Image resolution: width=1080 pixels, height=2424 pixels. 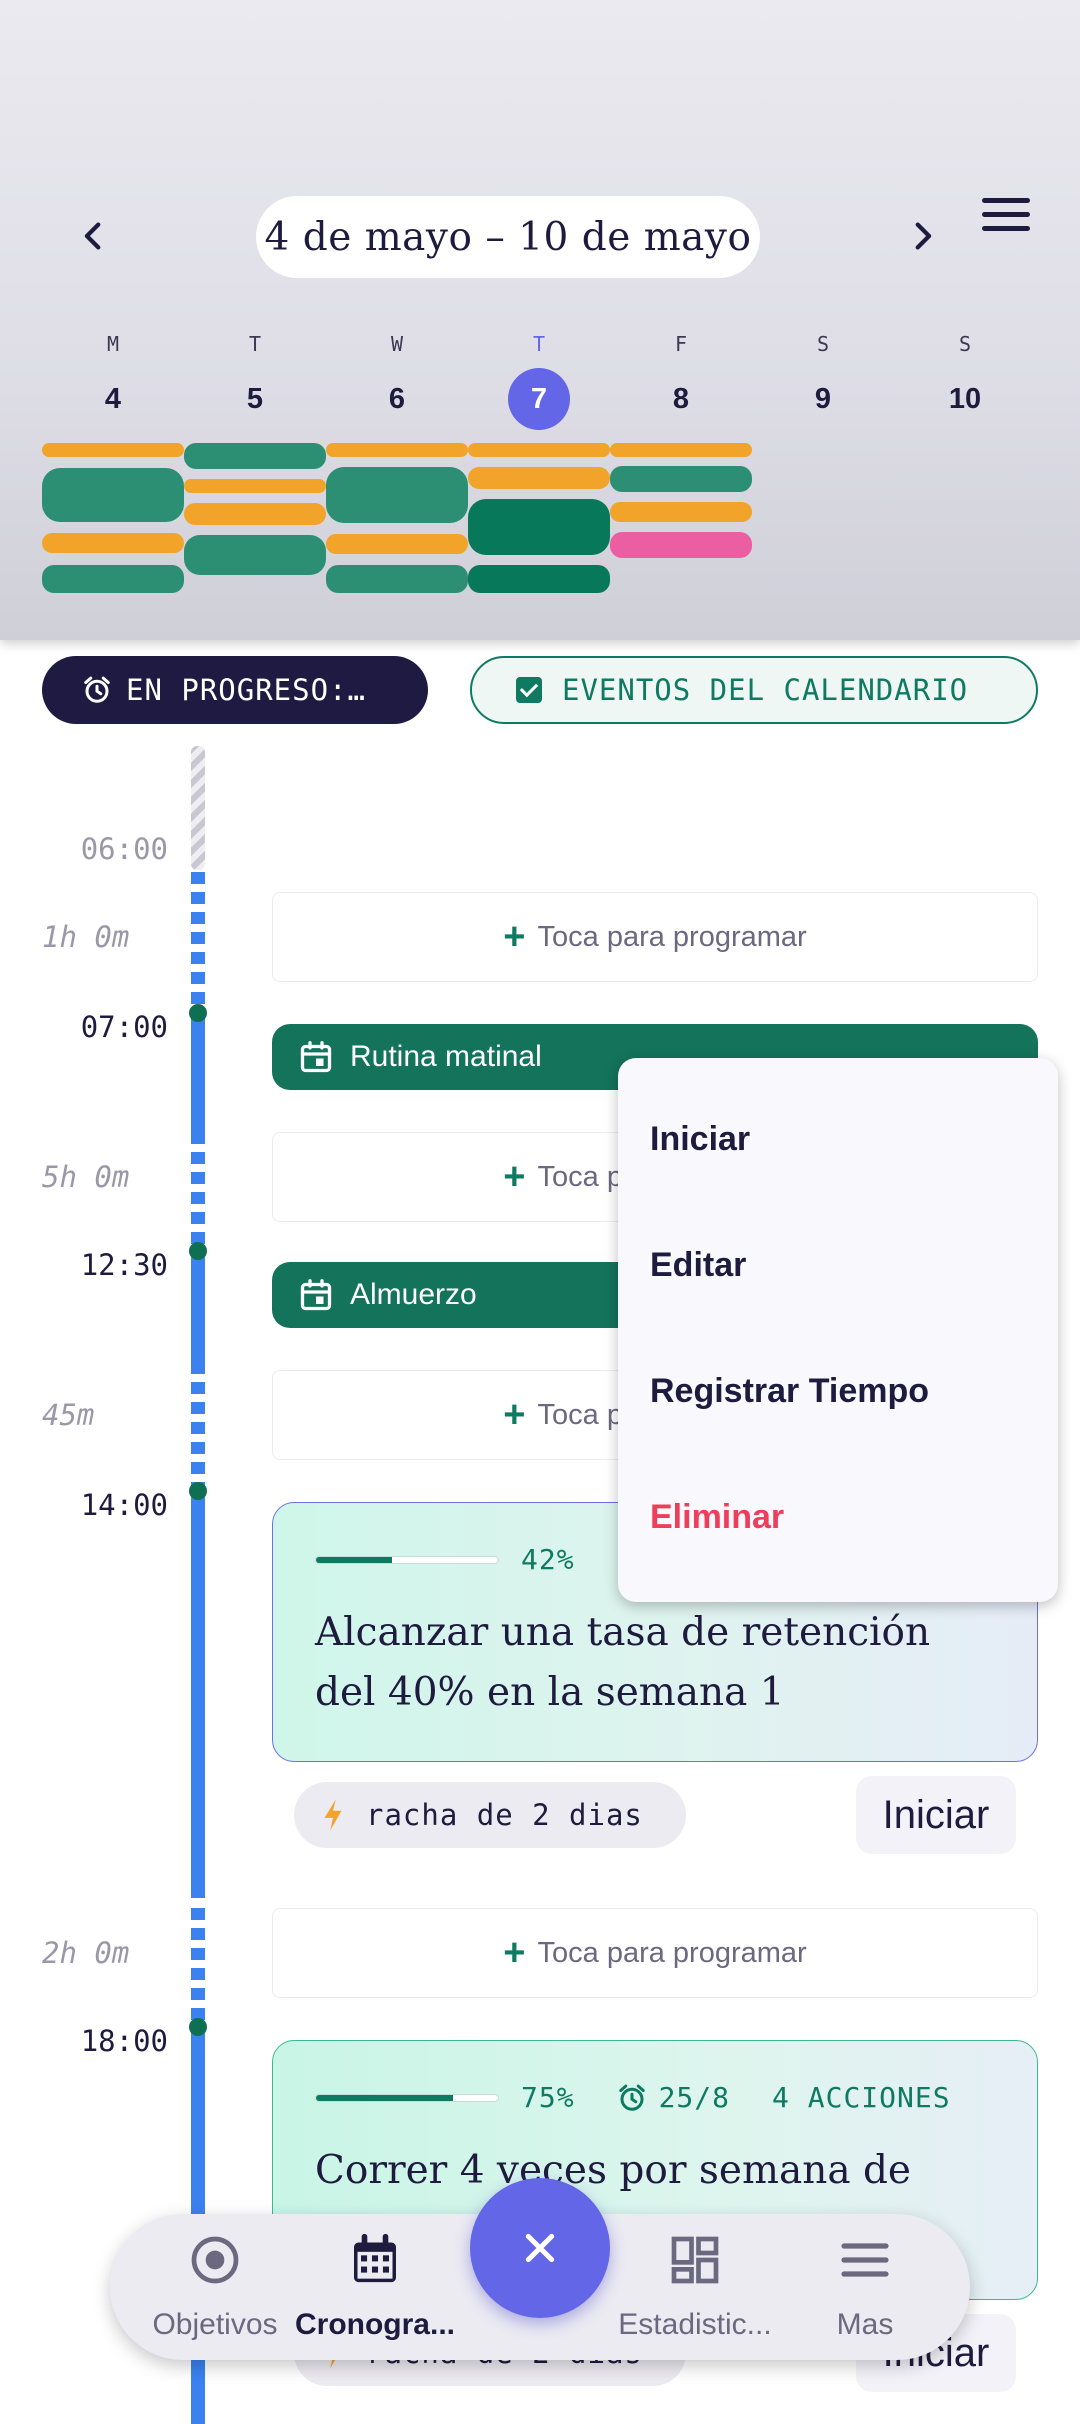 I want to click on next-week-button, so click(x=922, y=236).